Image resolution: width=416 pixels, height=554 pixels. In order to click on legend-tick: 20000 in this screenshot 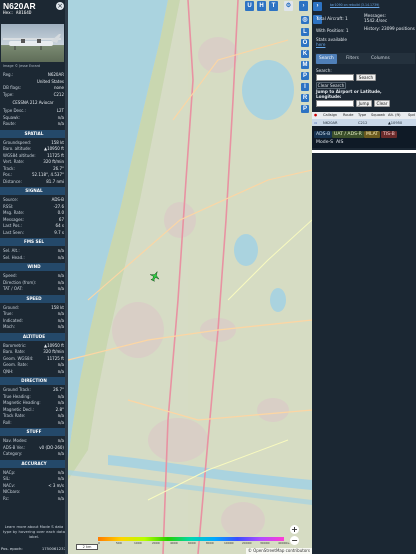, I will do `click(247, 543)`.